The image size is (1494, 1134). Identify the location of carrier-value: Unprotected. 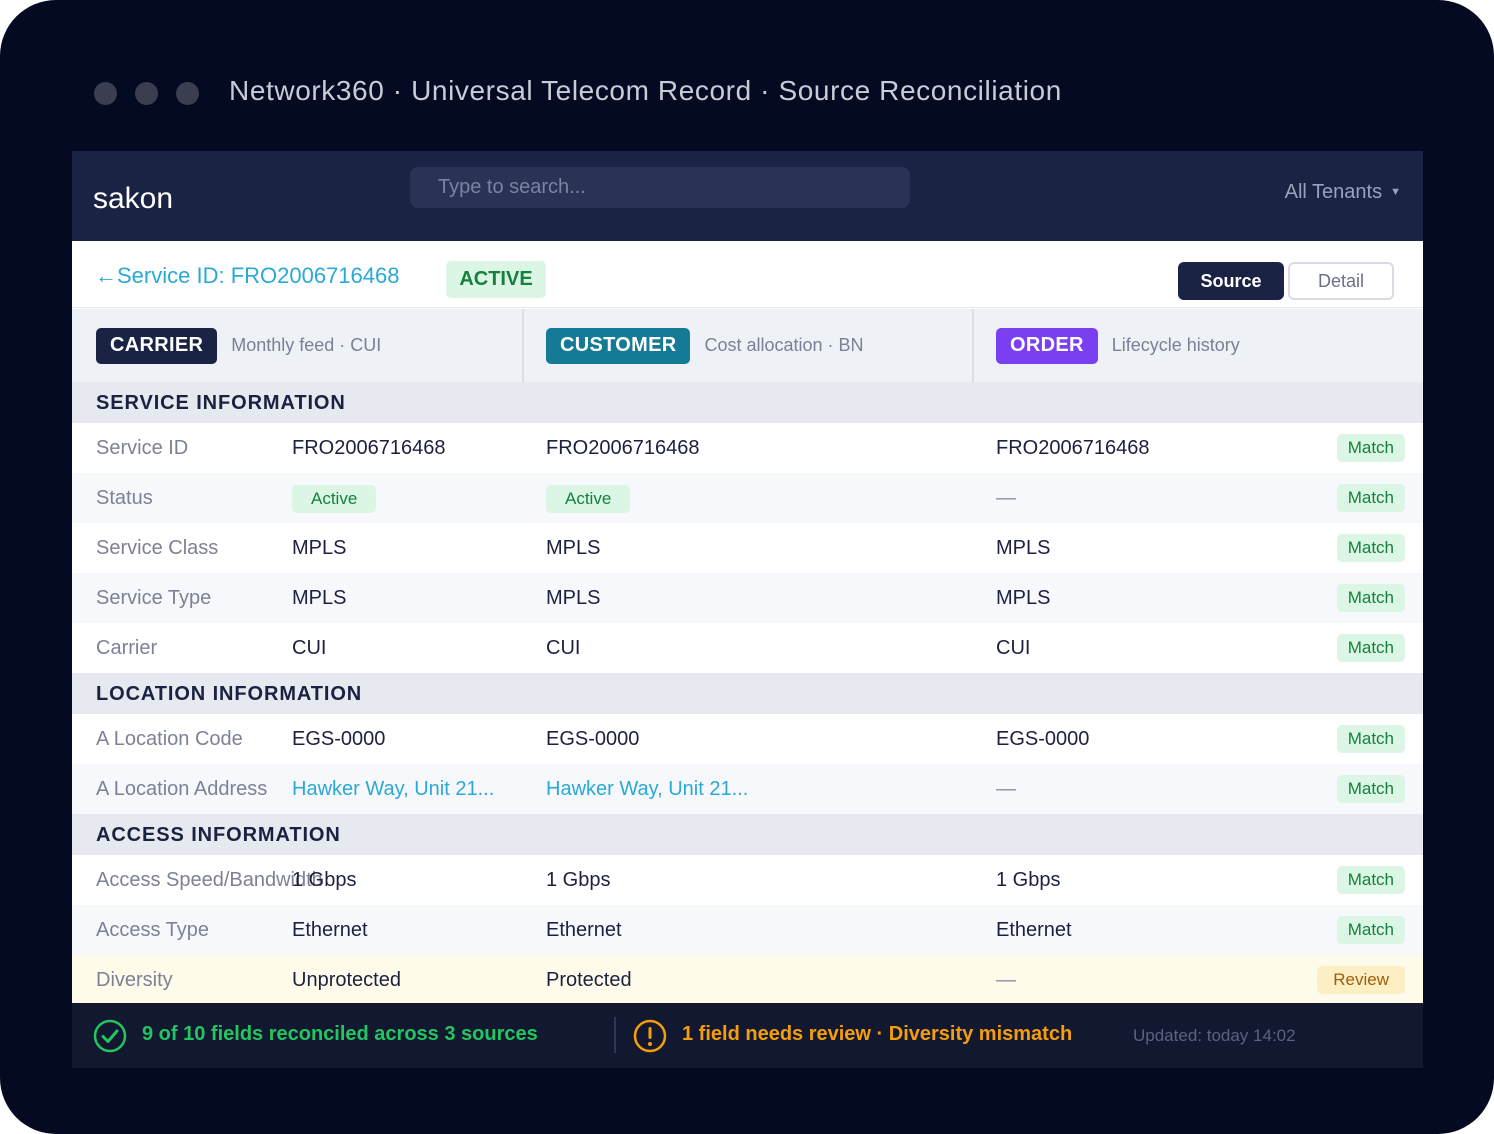
(346, 980).